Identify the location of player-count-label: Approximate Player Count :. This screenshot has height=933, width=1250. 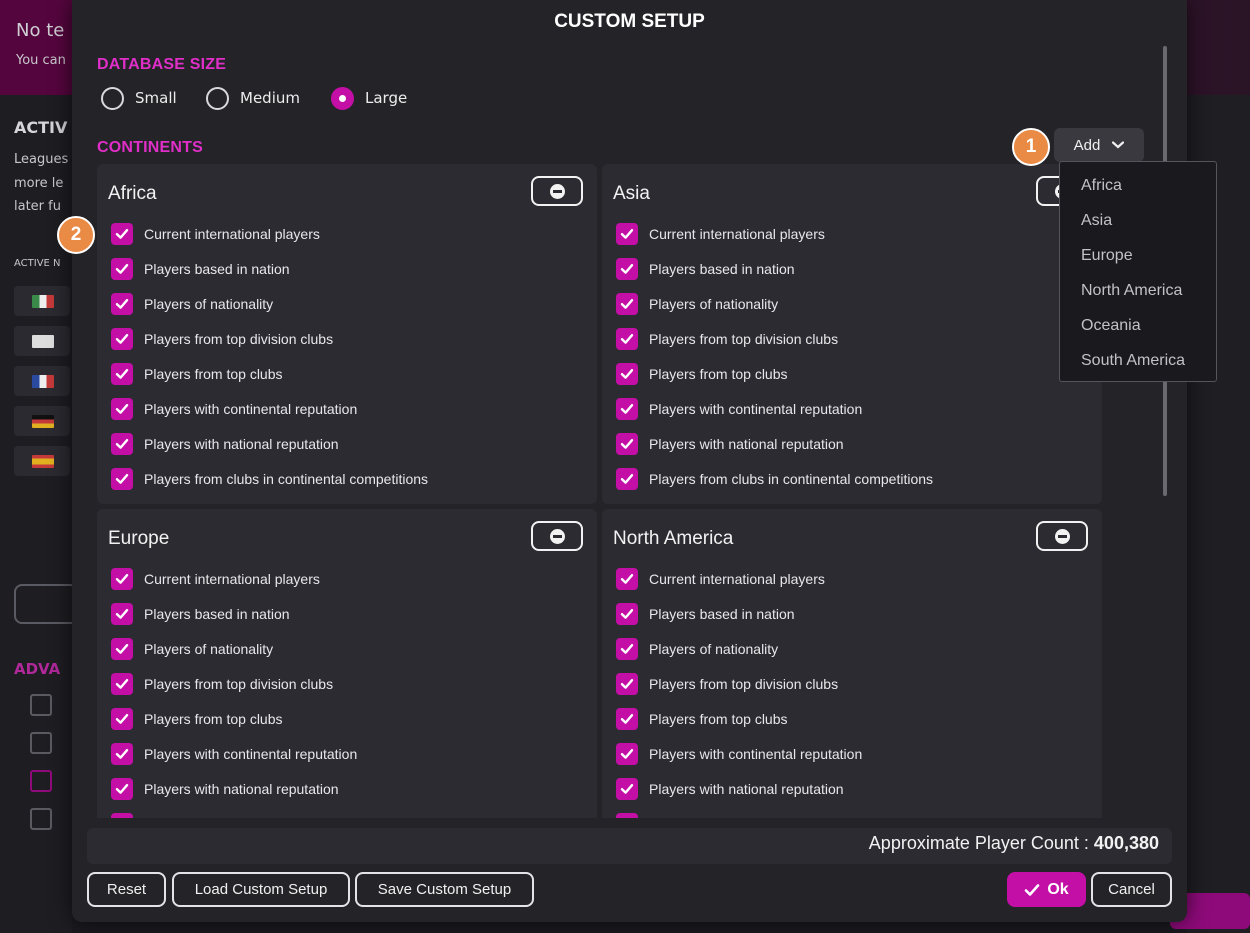
(978, 843).